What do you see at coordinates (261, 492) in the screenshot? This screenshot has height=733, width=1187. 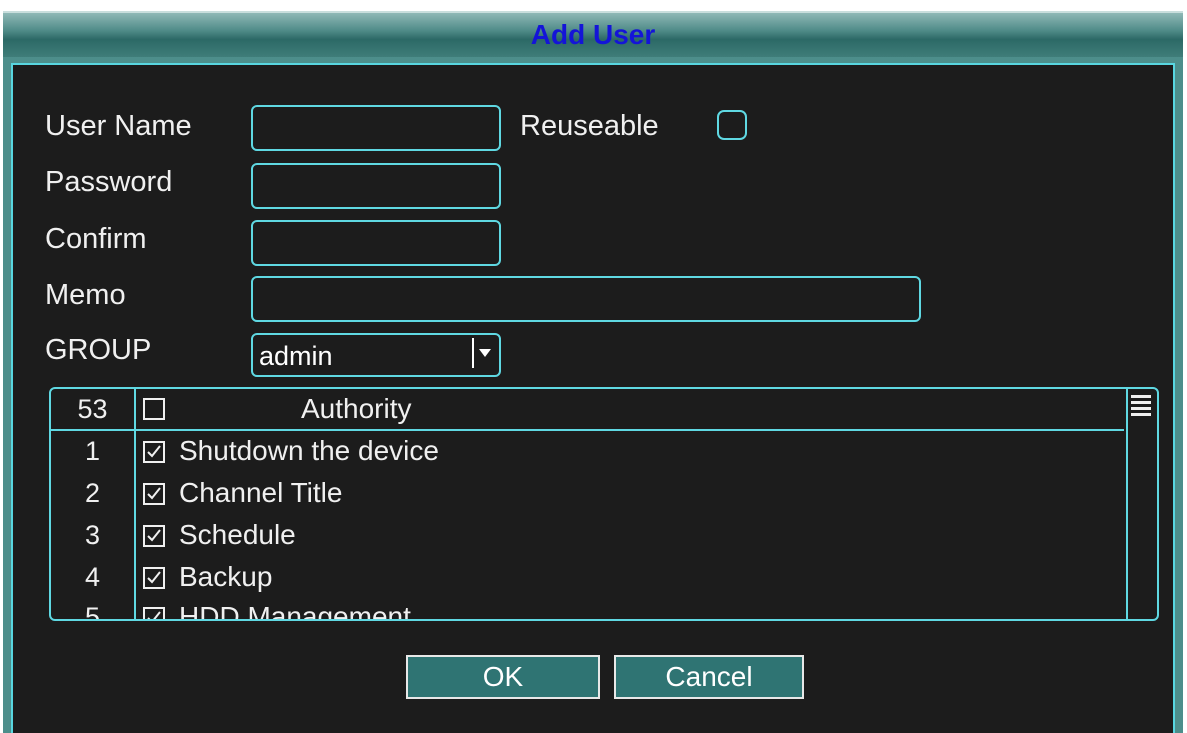 I see `row-label: Channel Title` at bounding box center [261, 492].